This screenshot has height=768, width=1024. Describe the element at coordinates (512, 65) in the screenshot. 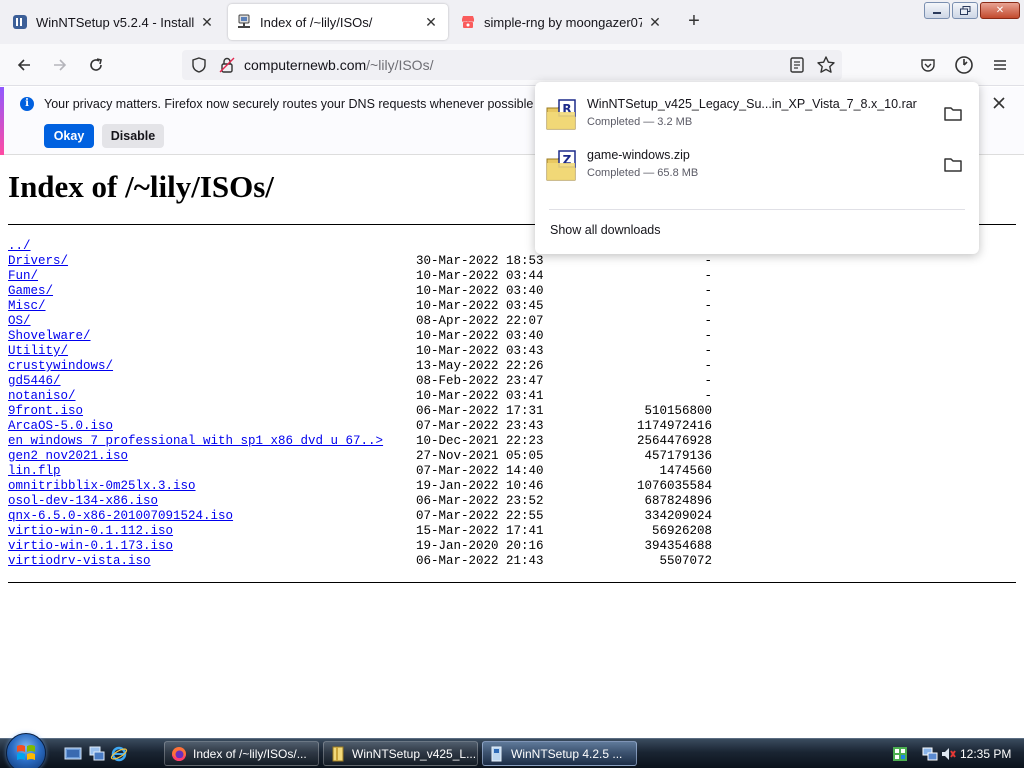

I see `address-bar: computernewb.com/~lily/ISOs/` at that location.